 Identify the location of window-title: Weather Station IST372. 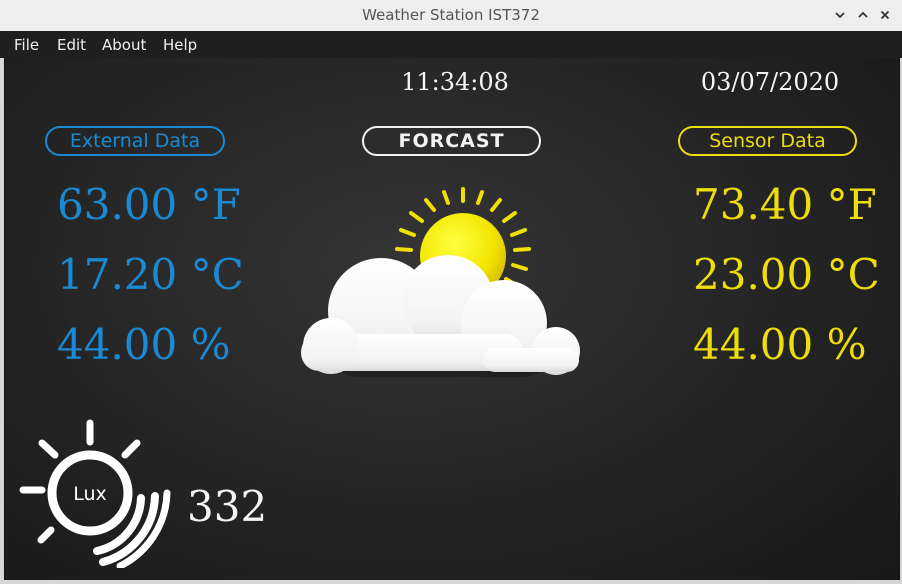
(451, 15).